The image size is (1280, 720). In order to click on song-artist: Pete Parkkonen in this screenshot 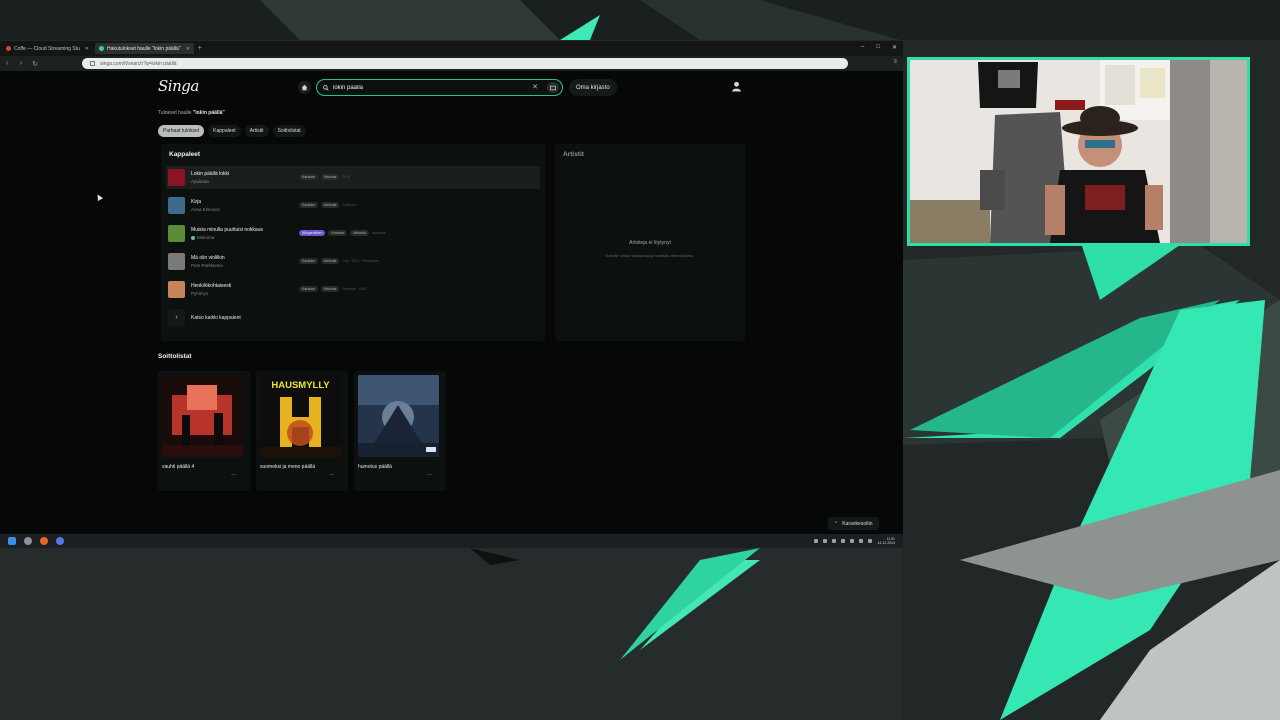, I will do `click(207, 265)`.